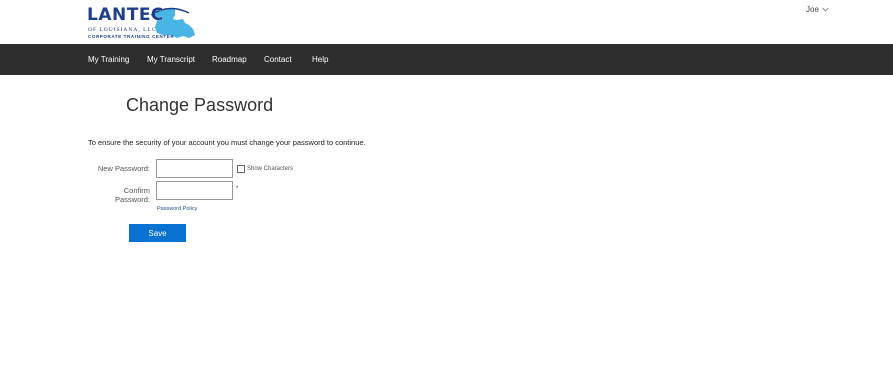 This screenshot has height=389, width=893. What do you see at coordinates (171, 59) in the screenshot?
I see `nav-item-my-transcript: My Transcript` at bounding box center [171, 59].